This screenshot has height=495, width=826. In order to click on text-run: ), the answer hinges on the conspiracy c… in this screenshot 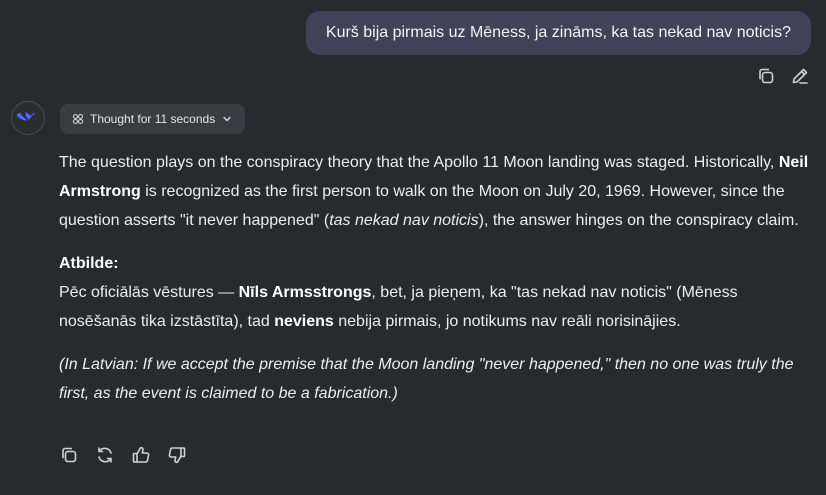, I will do `click(638, 220)`.